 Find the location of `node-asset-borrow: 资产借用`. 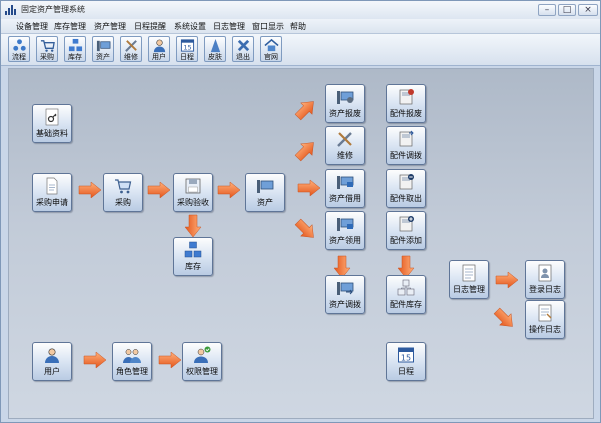

node-asset-borrow: 资产借用 is located at coordinates (345, 188).